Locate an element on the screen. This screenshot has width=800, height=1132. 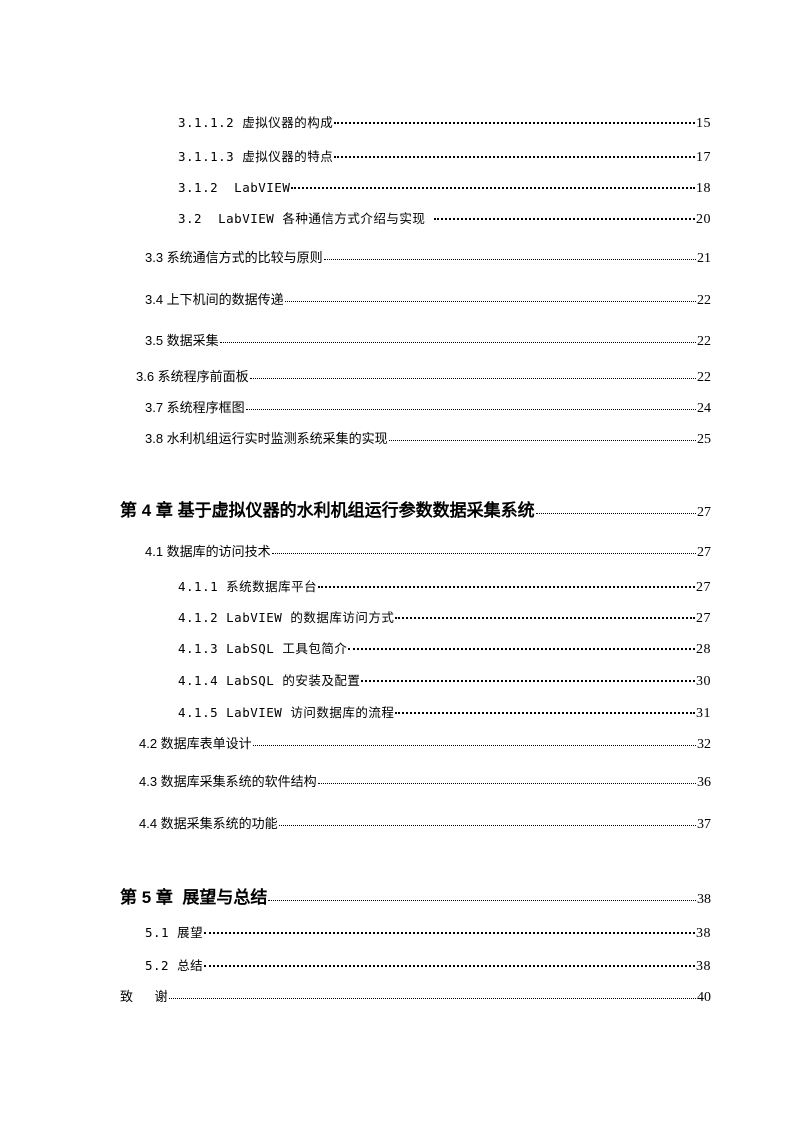
toc-entry-title: 4.4 数据采集系统的功能 is located at coordinates (208, 823).